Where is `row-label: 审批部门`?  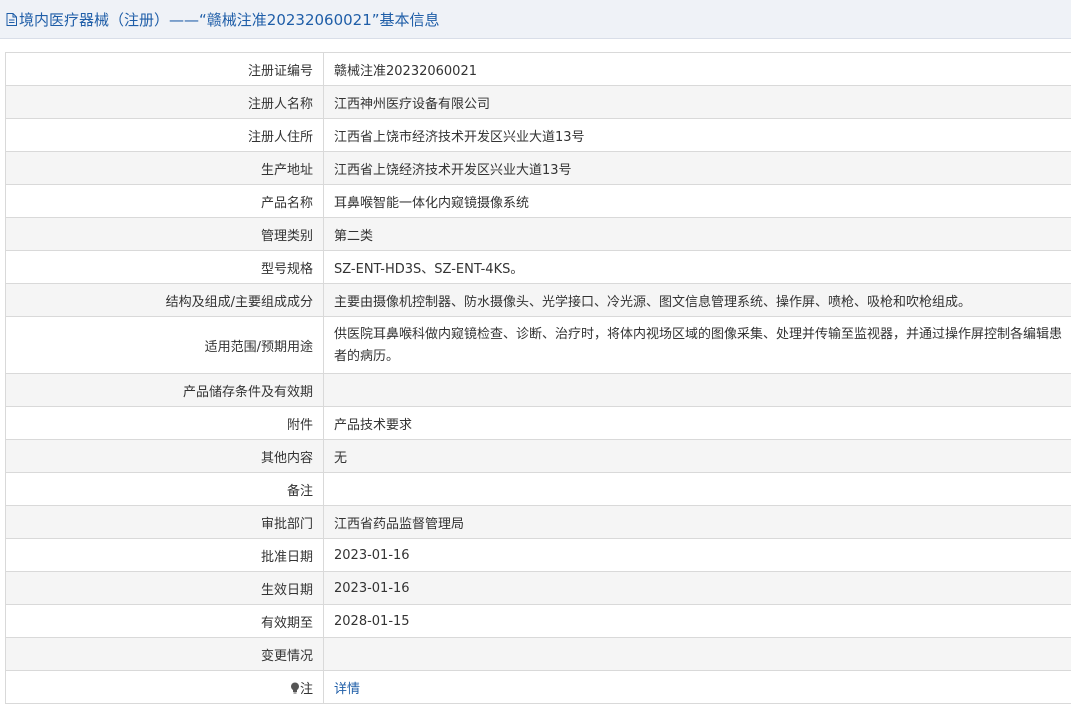
row-label: 审批部门 is located at coordinates (164, 522).